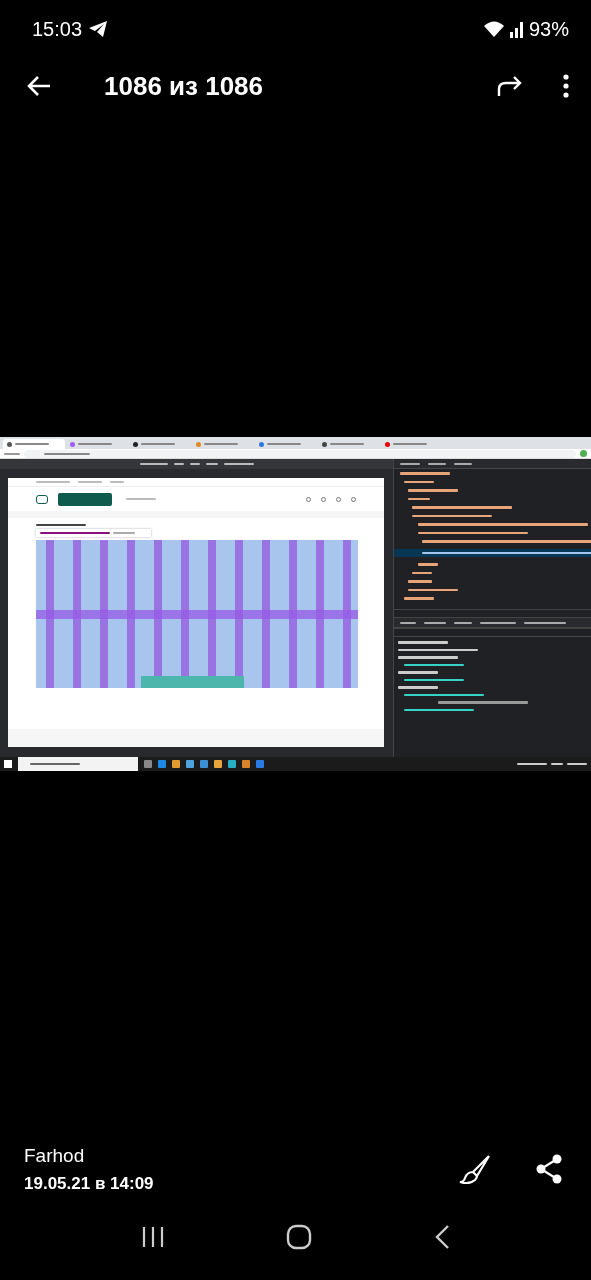 The width and height of the screenshot is (591, 1280). Describe the element at coordinates (510, 86) in the screenshot. I see `share-arrow-icon` at that location.